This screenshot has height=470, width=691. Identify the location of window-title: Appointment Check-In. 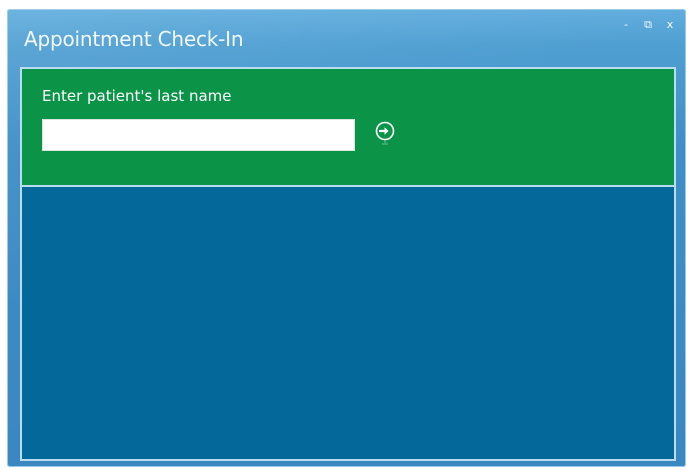
(134, 39).